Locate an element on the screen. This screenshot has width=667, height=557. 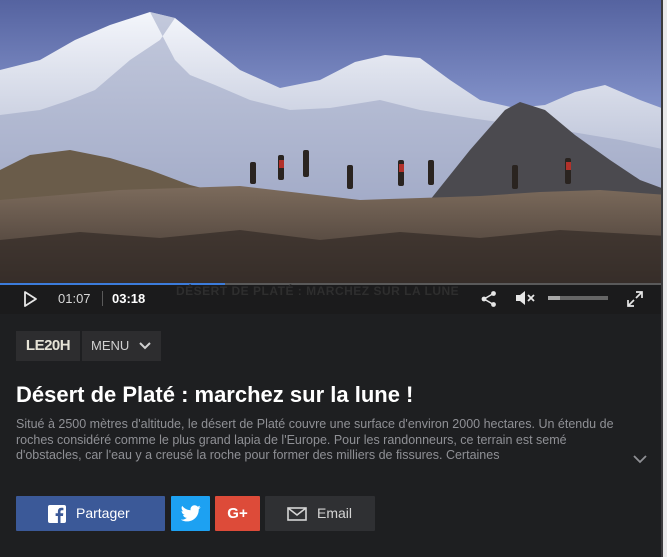
menu-button: MENU is located at coordinates (121, 346).